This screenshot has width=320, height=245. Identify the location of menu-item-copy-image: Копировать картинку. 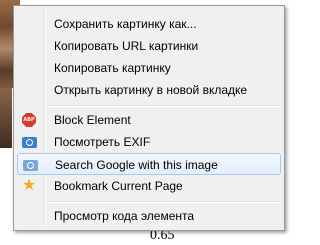
(149, 68).